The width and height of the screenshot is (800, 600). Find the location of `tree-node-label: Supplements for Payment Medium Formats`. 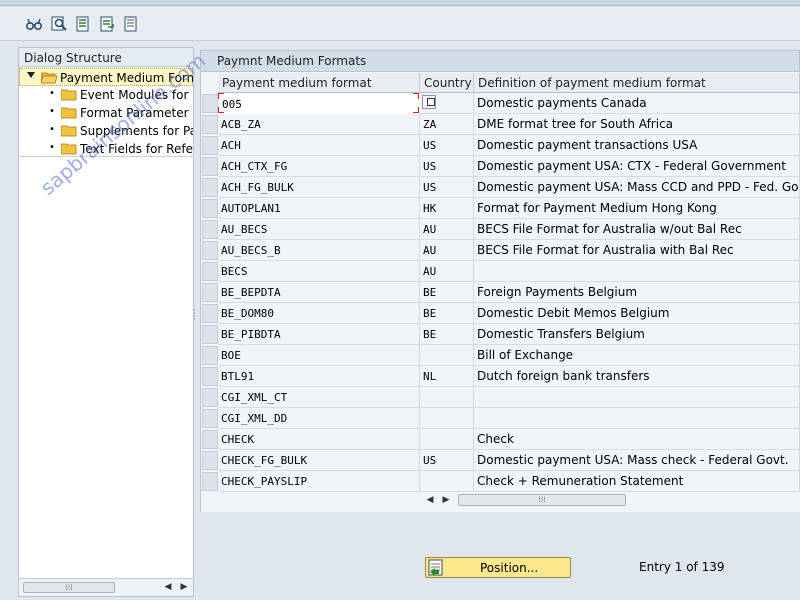

tree-node-label: Supplements for Payment Medium Formats is located at coordinates (136, 131).